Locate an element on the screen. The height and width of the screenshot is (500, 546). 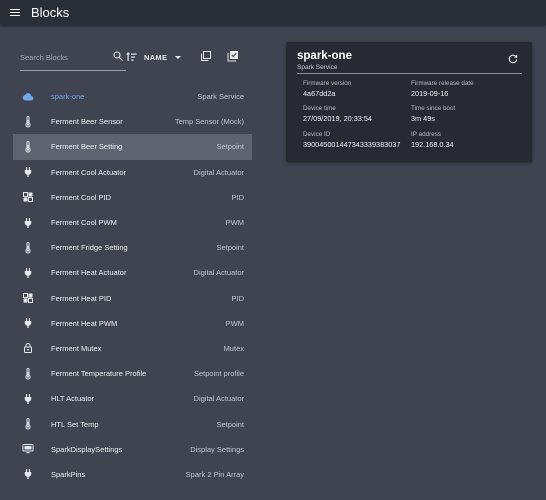
block-toolbar: NAME is located at coordinates (132, 57).